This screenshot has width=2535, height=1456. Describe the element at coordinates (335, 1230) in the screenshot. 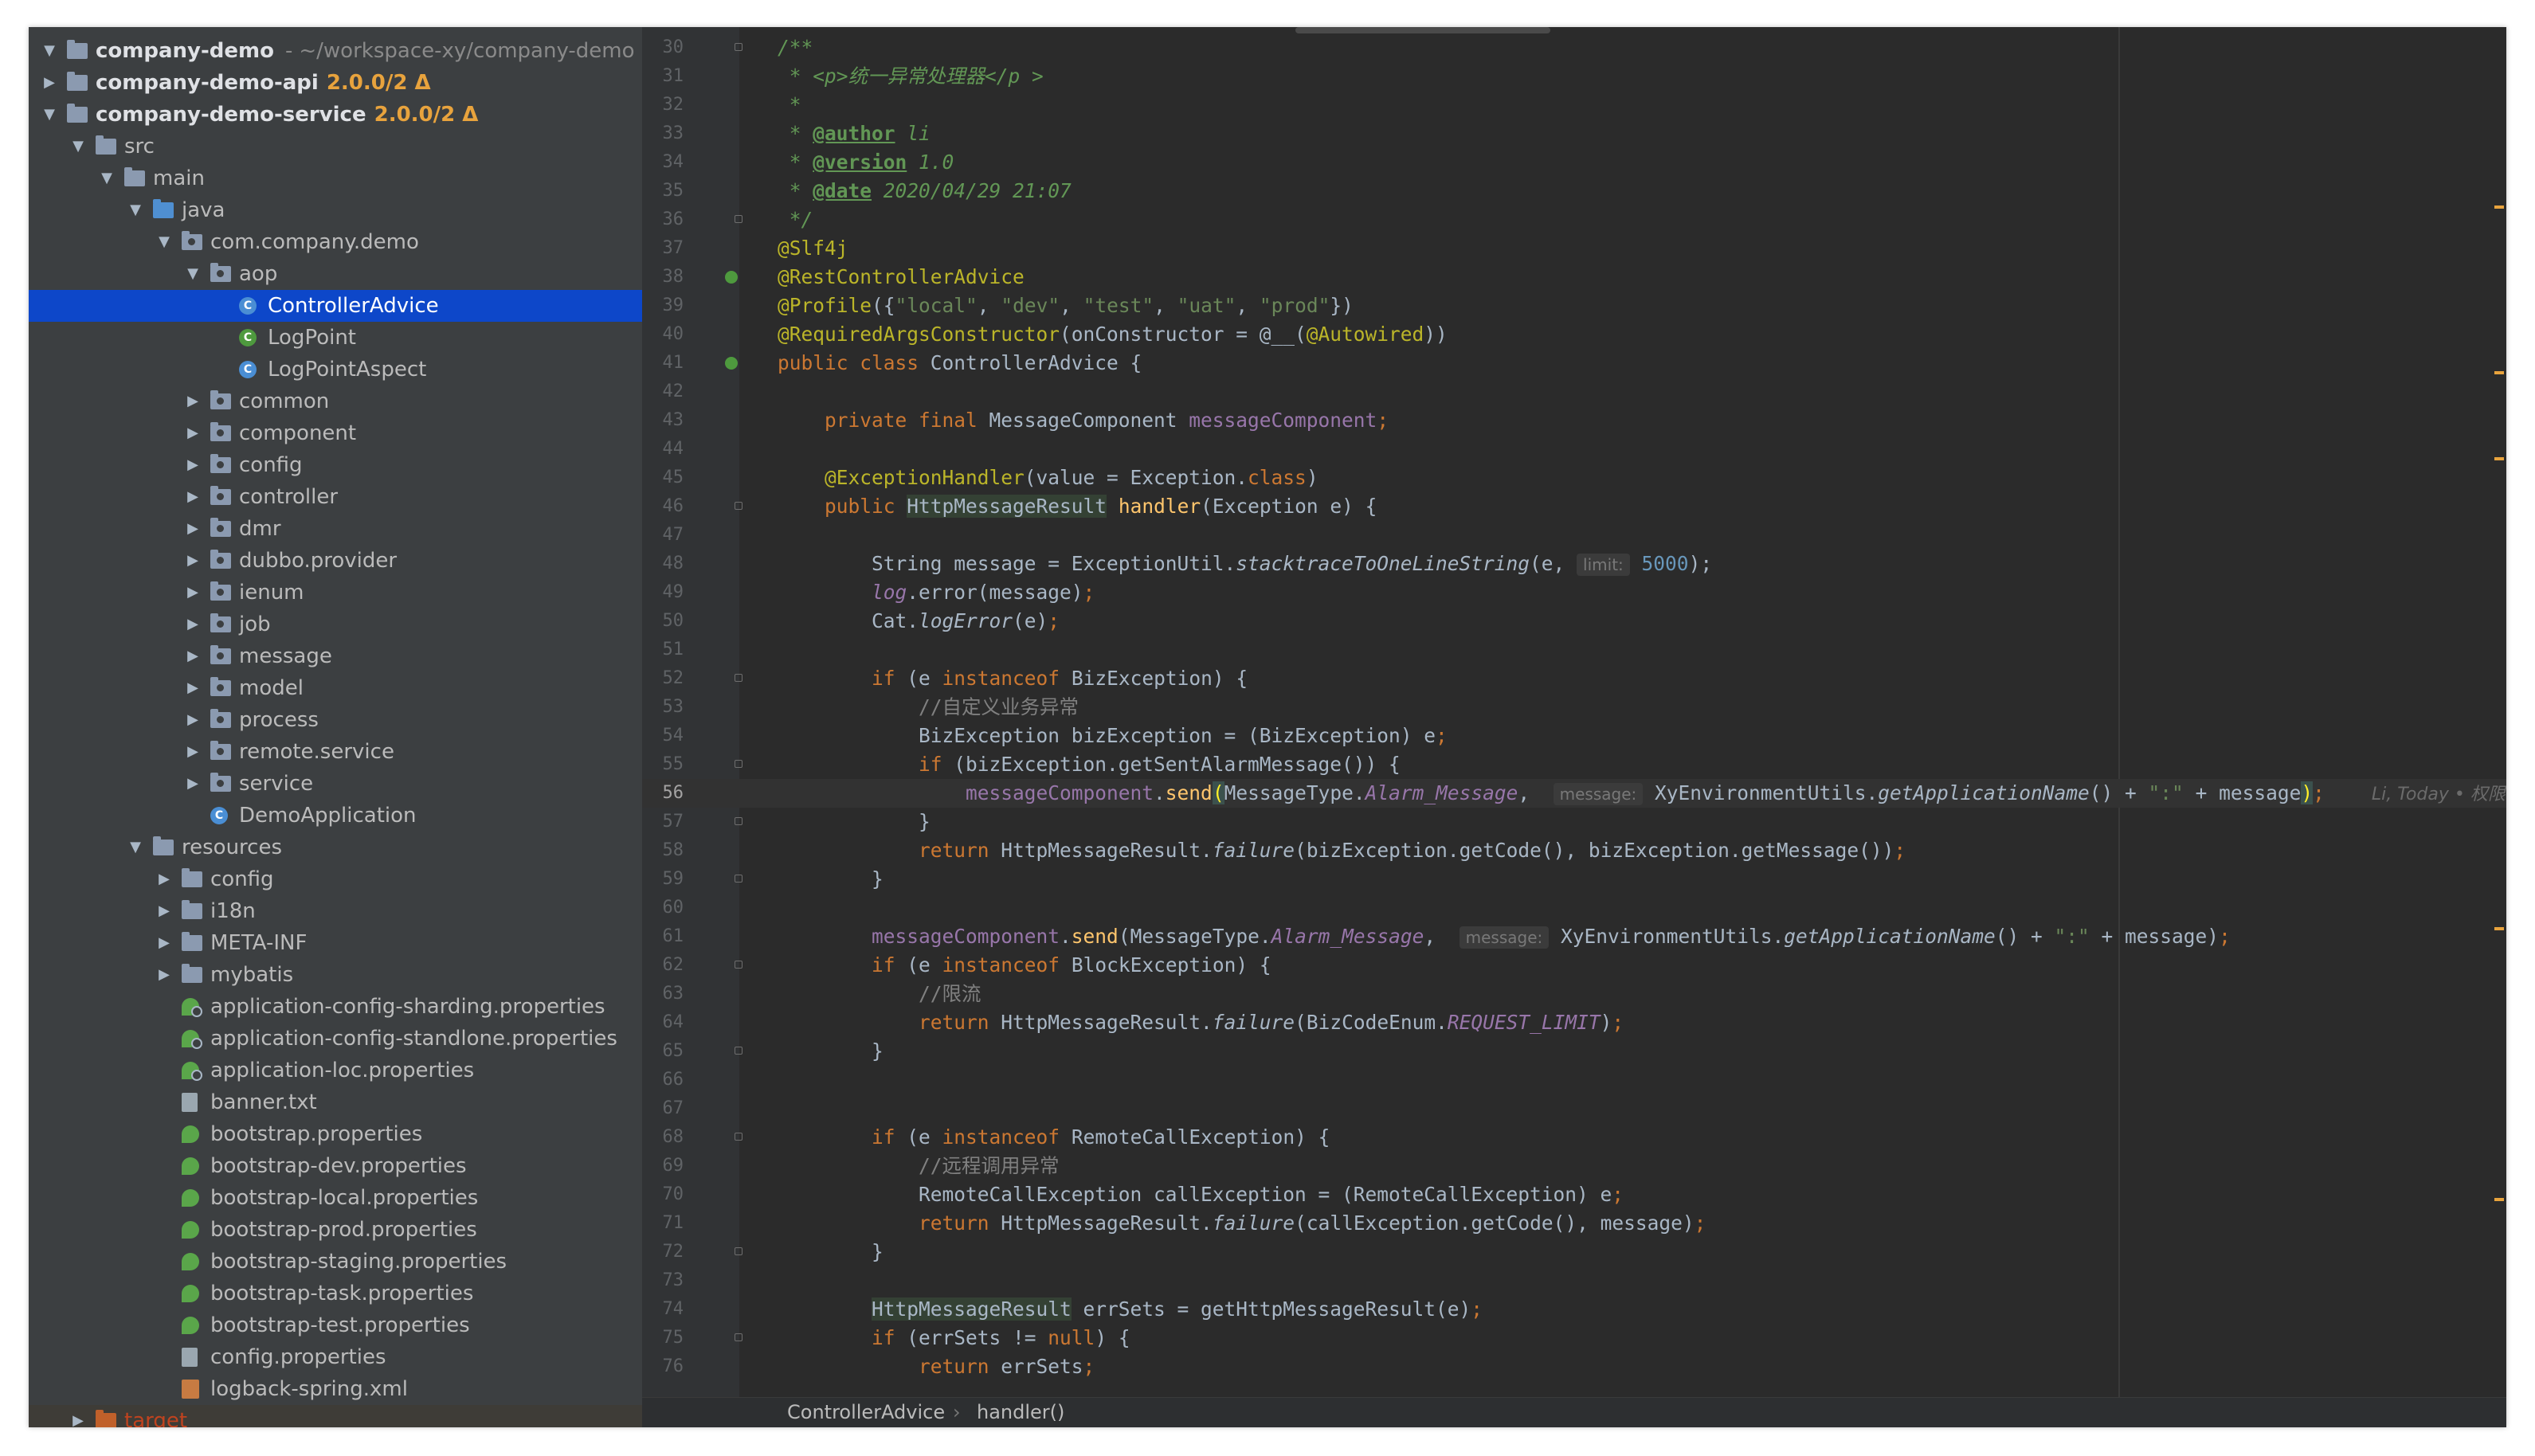

I see `tree-item: bootstrap-prod.properties` at that location.